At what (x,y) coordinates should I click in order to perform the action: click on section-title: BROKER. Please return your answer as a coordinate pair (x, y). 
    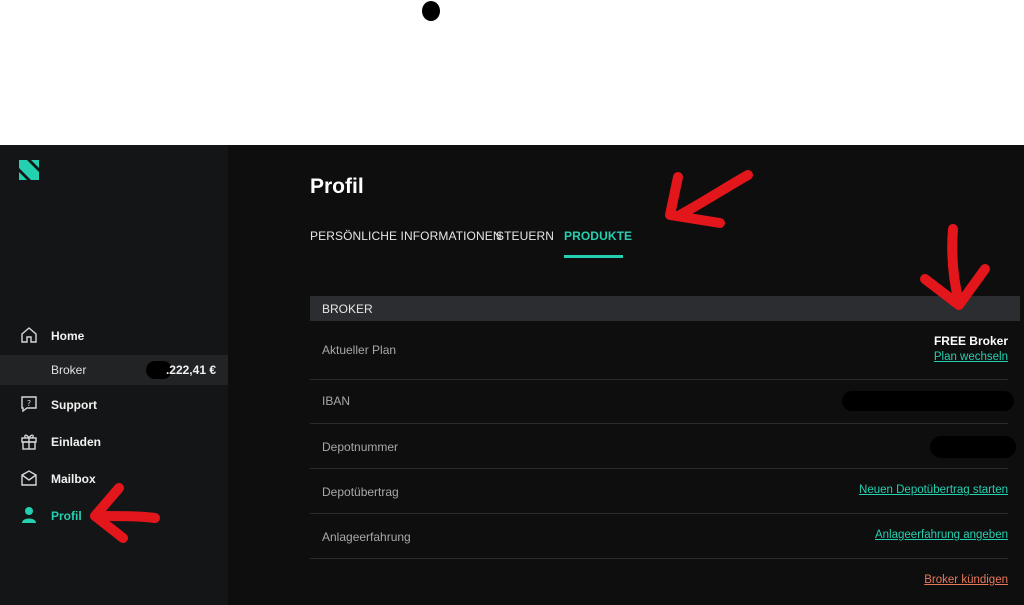
    Looking at the image, I should click on (347, 309).